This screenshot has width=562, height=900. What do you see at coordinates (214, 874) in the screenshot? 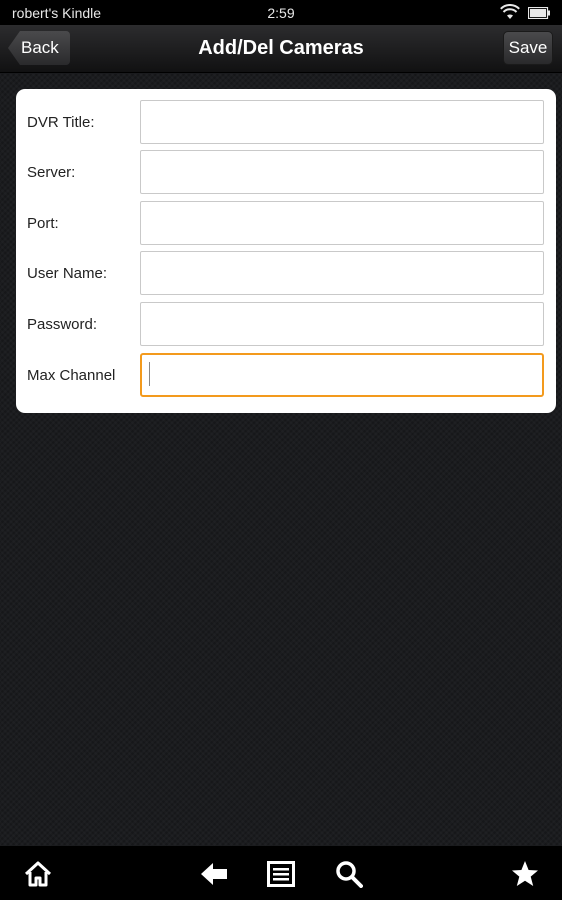
I see `back-arrow-icon` at bounding box center [214, 874].